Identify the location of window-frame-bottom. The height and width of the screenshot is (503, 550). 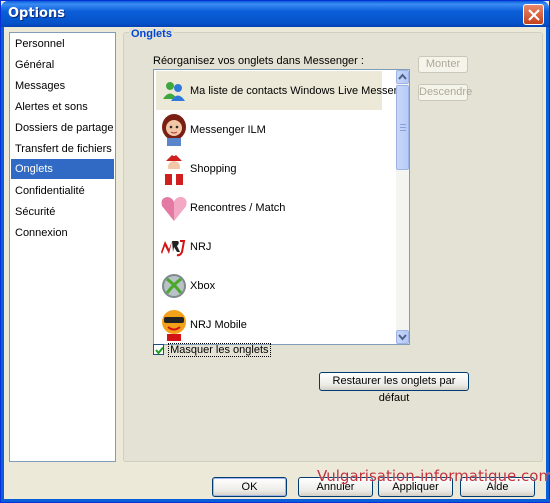
(275, 500).